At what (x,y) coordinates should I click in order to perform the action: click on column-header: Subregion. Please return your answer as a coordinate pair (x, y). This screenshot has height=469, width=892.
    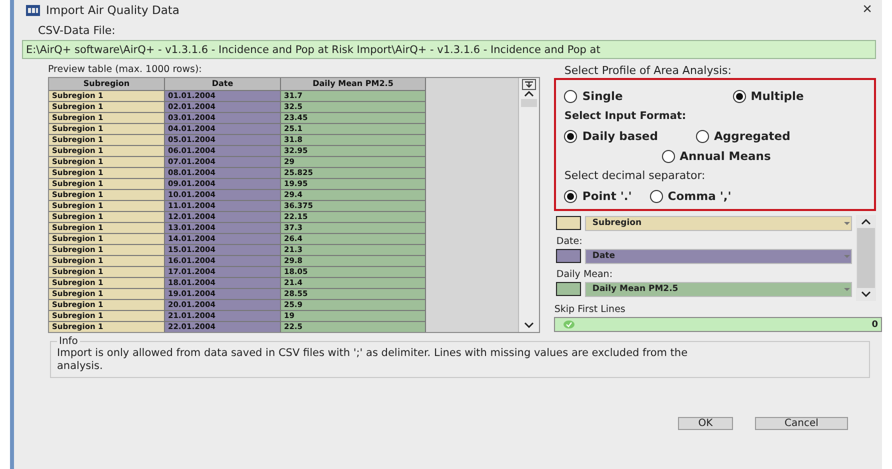
    Looking at the image, I should click on (107, 84).